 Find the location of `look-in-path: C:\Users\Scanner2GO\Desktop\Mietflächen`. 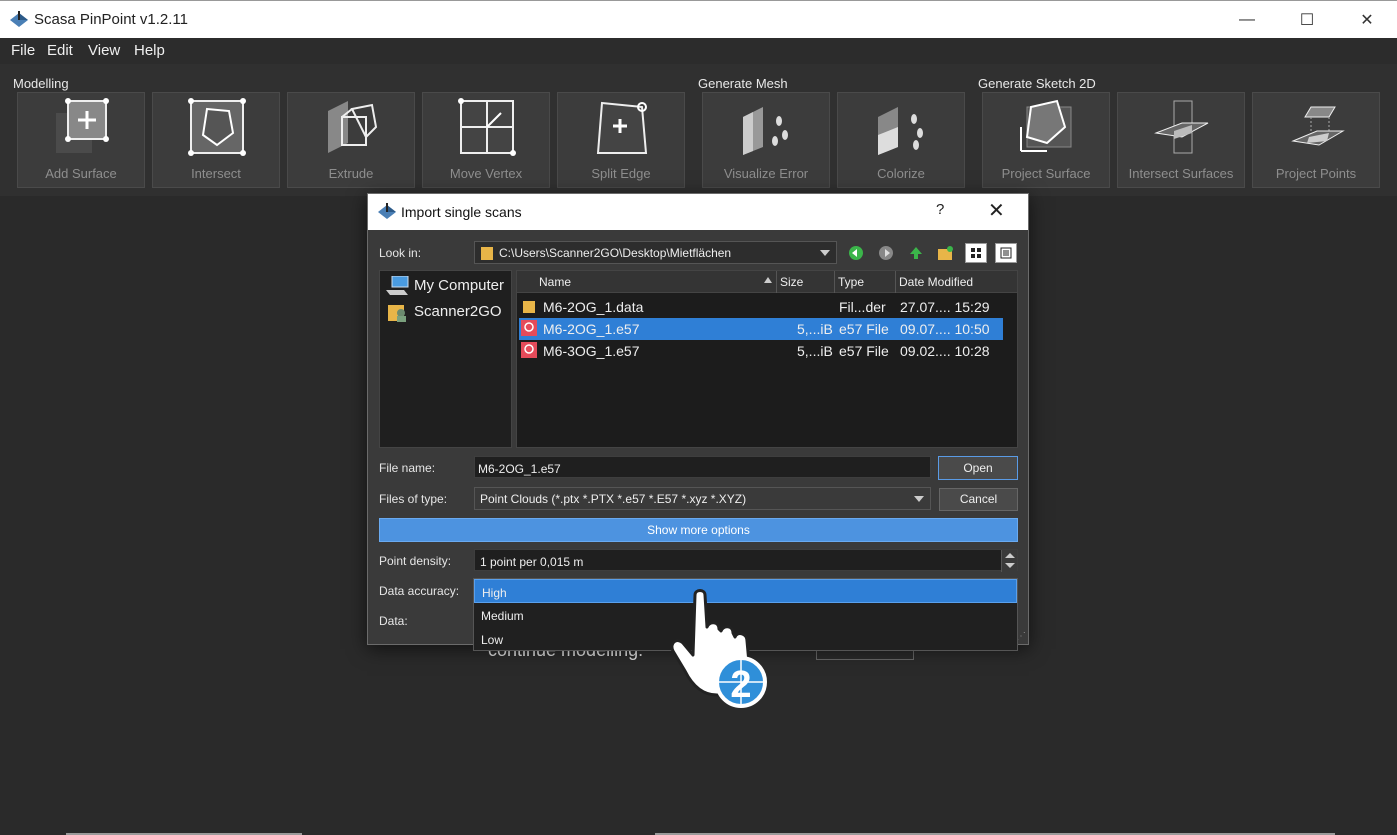

look-in-path: C:\Users\Scanner2GO\Desktop\Mietflächen is located at coordinates (615, 253).